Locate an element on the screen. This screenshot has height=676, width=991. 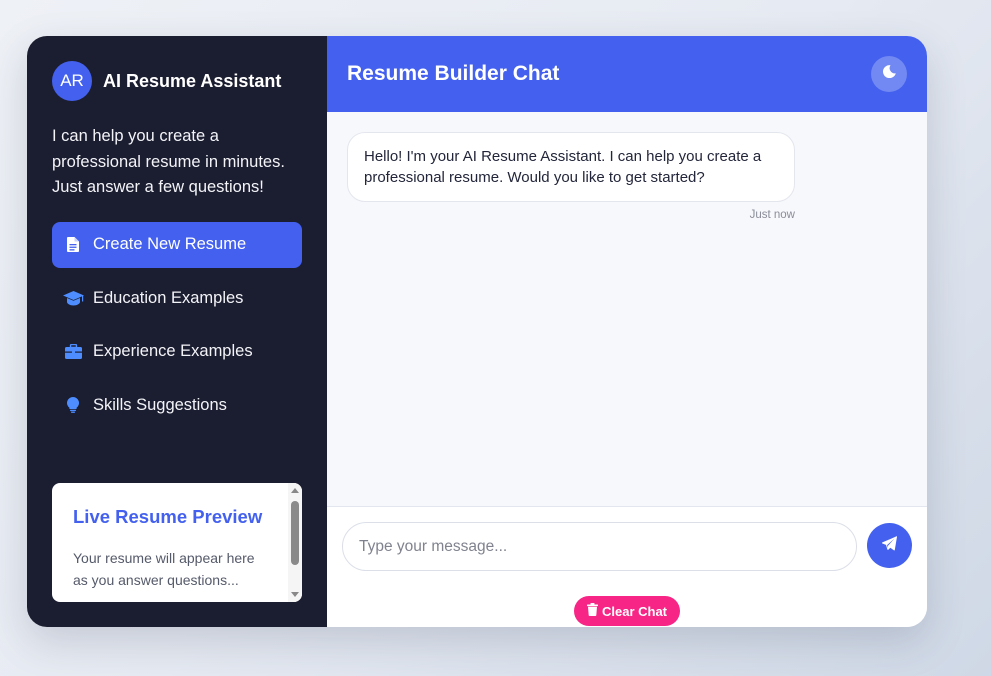
trash-icon is located at coordinates (592, 611).